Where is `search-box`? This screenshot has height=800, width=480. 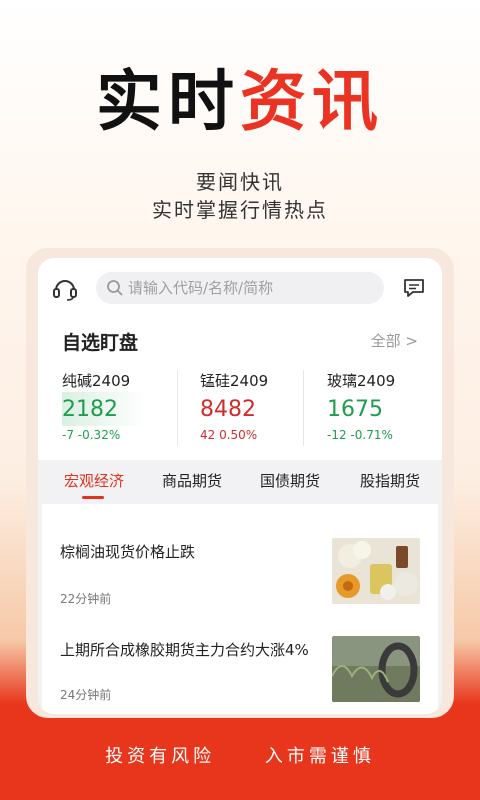
search-box is located at coordinates (240, 288).